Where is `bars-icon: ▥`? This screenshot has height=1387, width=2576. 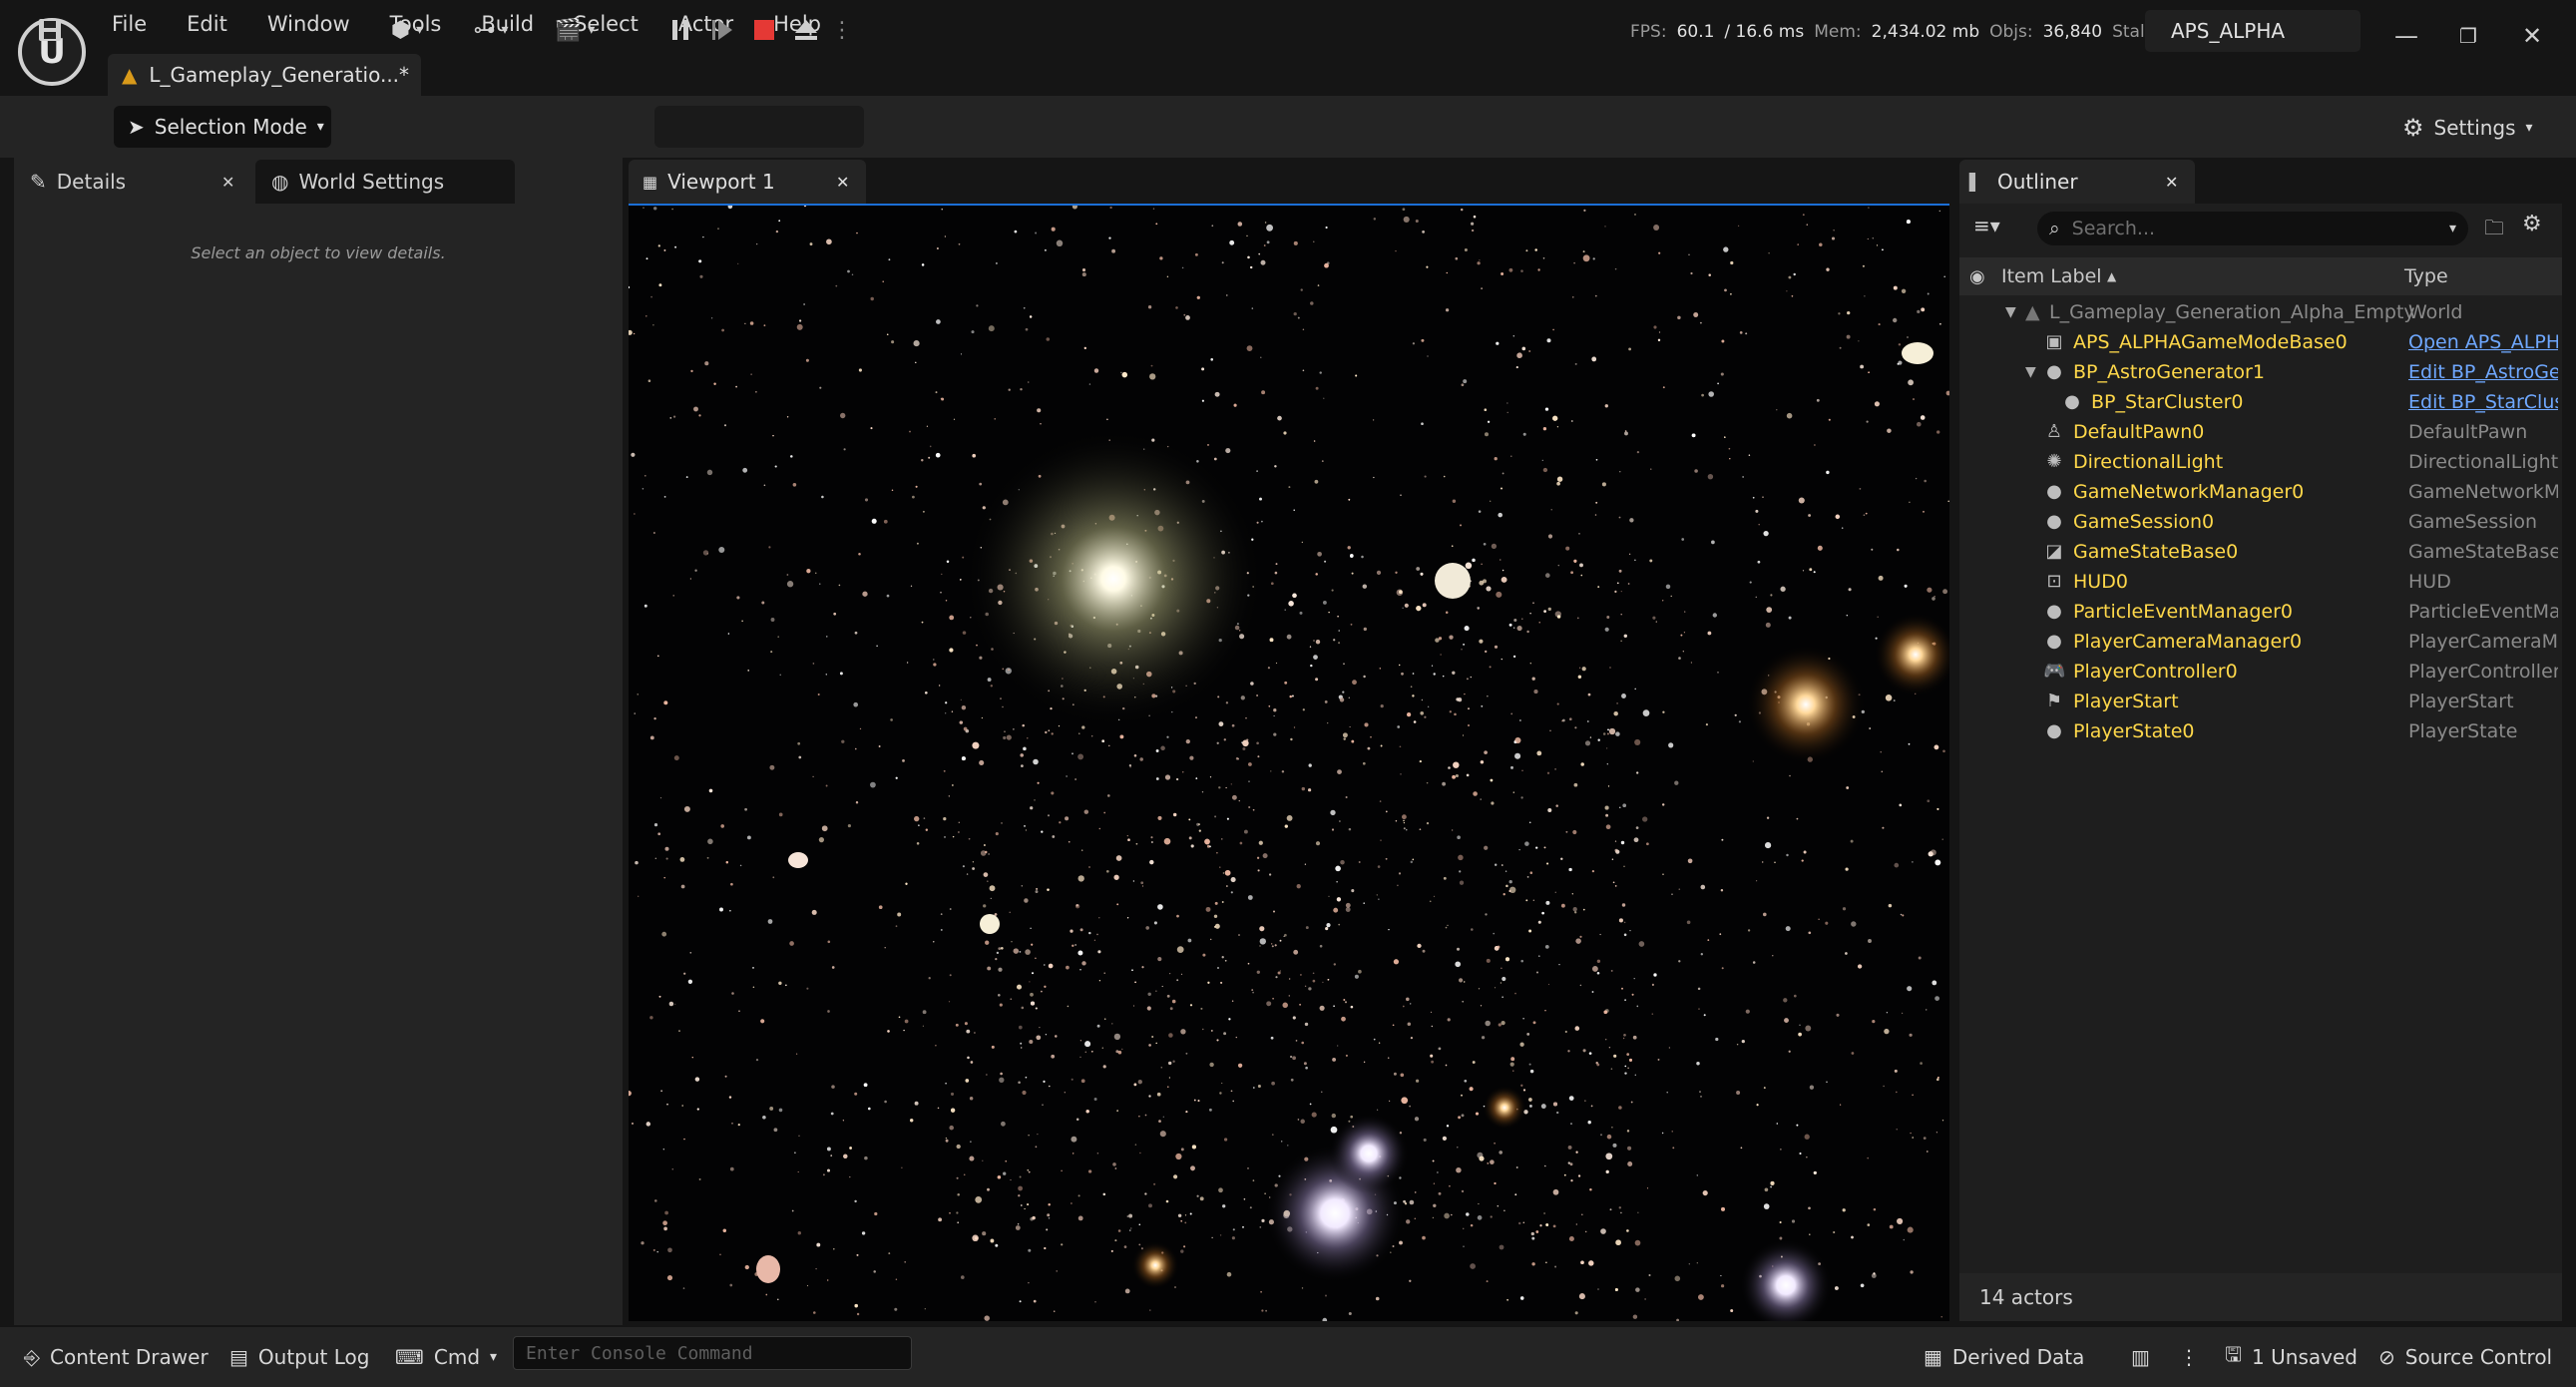
bars-icon: ▥ is located at coordinates (2140, 1357).